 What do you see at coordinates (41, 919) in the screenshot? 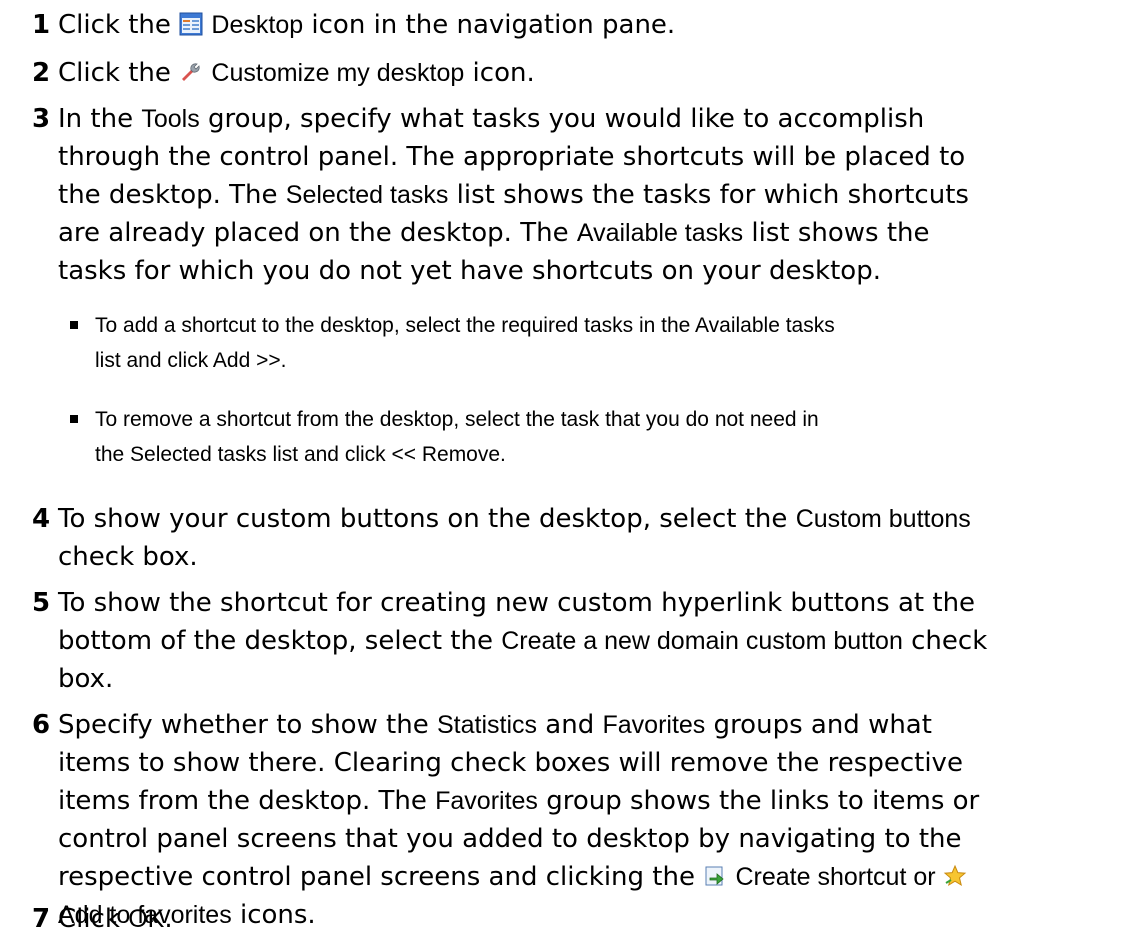
I see `step-number: 7` at bounding box center [41, 919].